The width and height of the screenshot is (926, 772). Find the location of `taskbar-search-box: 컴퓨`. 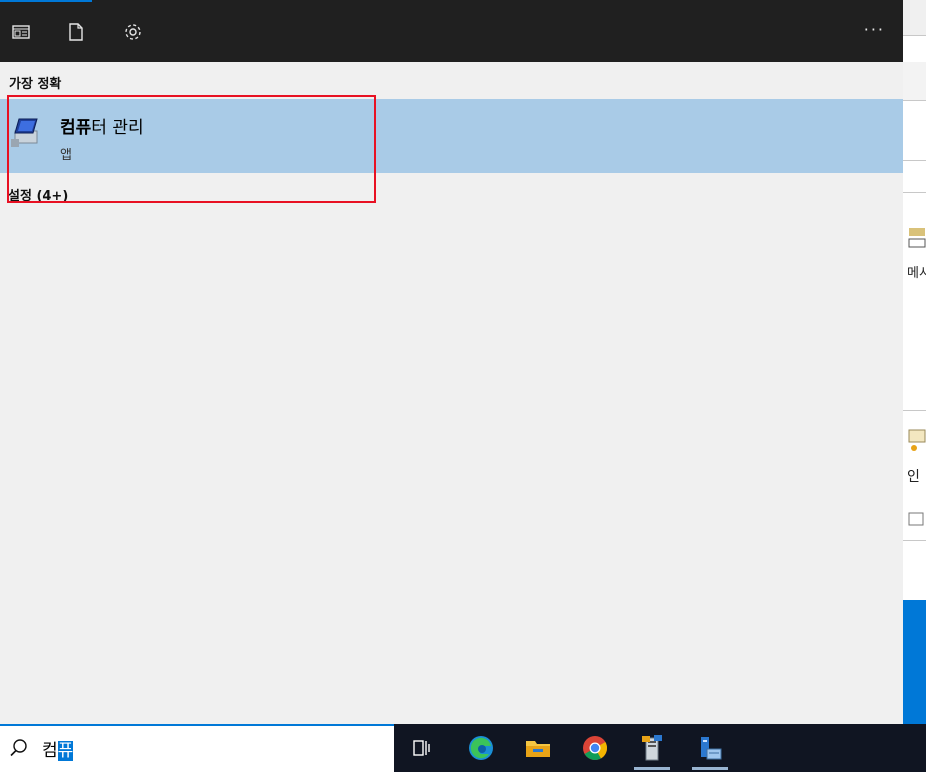

taskbar-search-box: 컴퓨 is located at coordinates (197, 748).